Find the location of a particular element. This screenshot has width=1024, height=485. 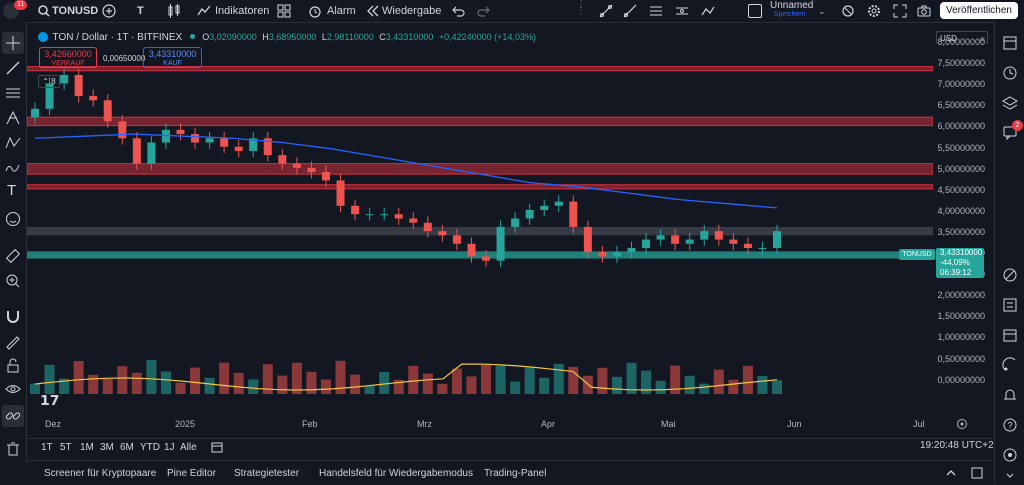

fullscreen-icon is located at coordinates (900, 11).